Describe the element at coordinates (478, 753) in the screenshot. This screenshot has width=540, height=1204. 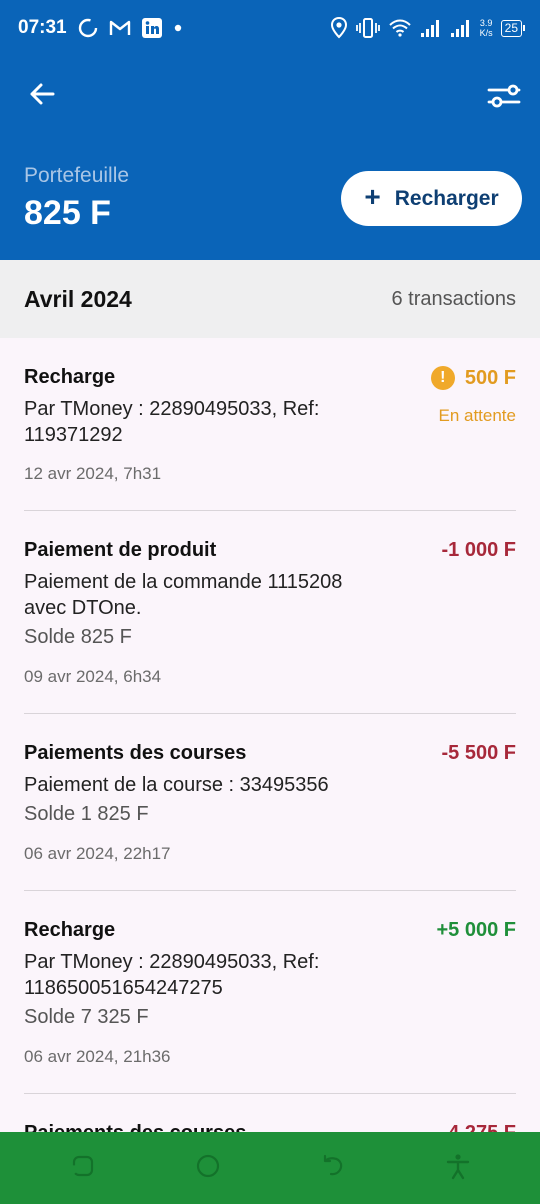
I see `transaction-amount: -5 500 F` at that location.